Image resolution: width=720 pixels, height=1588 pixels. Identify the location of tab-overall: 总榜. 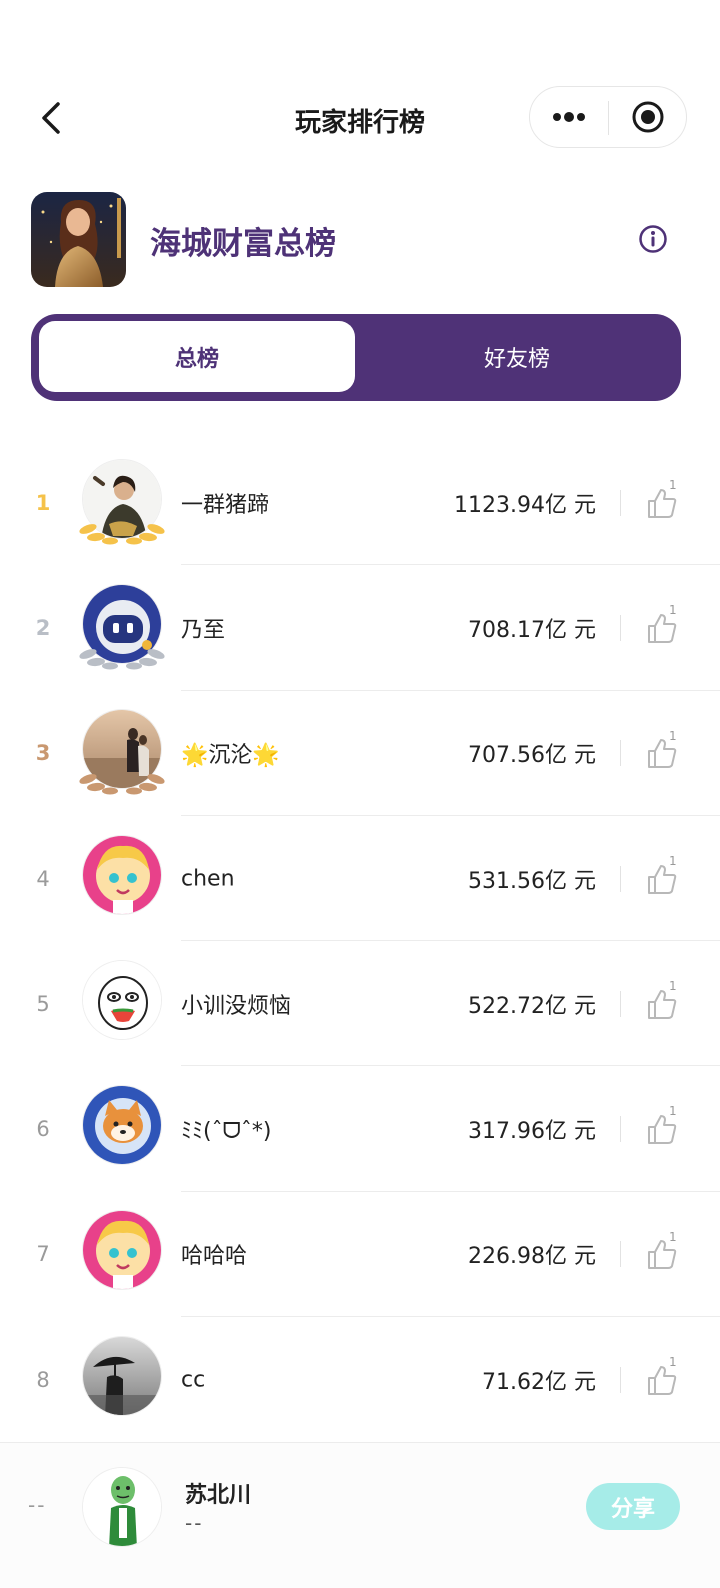
(197, 356).